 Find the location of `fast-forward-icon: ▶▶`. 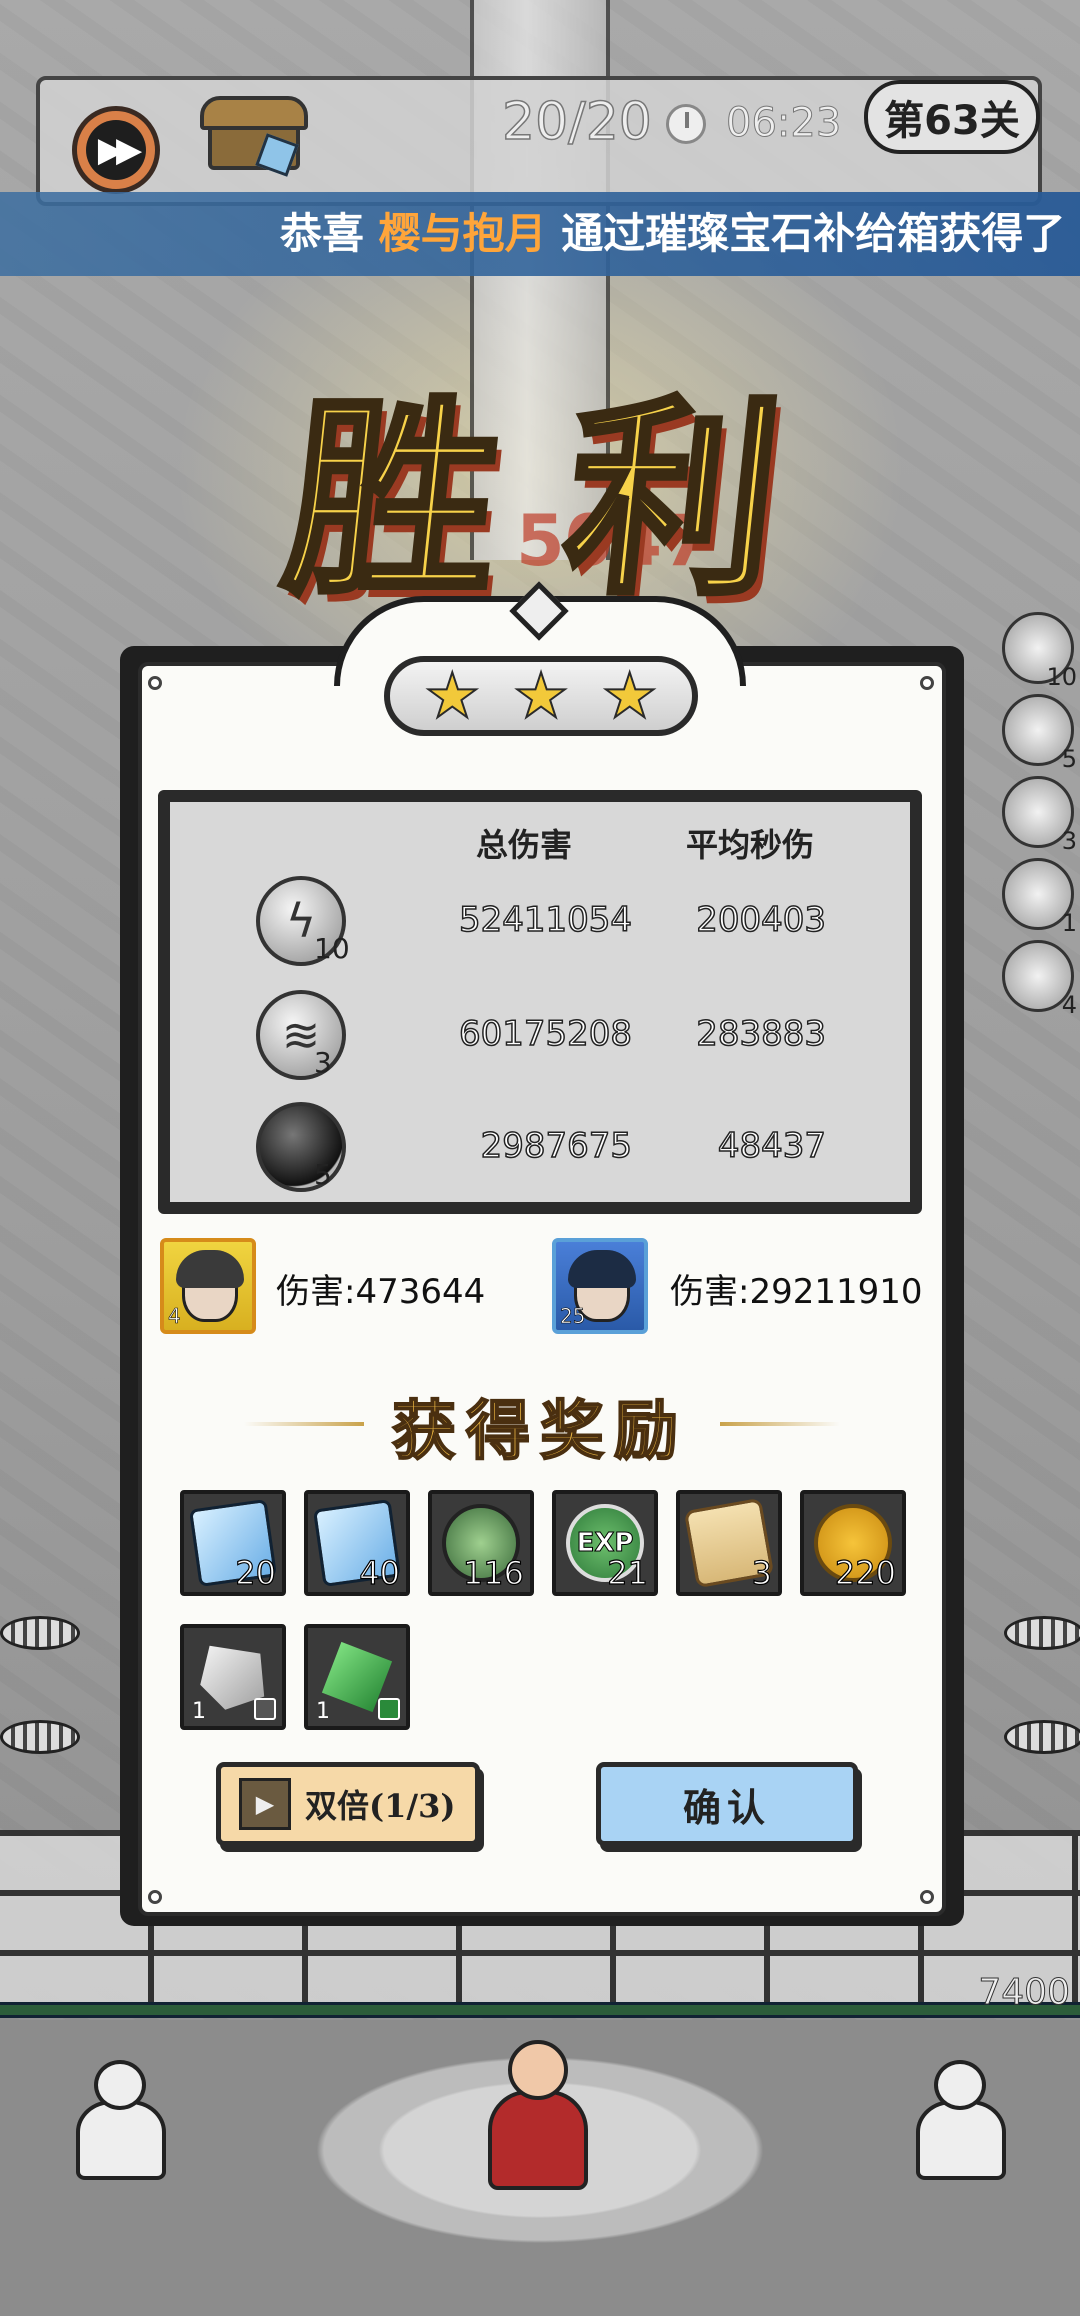

fast-forward-icon: ▶▶ is located at coordinates (116, 150).